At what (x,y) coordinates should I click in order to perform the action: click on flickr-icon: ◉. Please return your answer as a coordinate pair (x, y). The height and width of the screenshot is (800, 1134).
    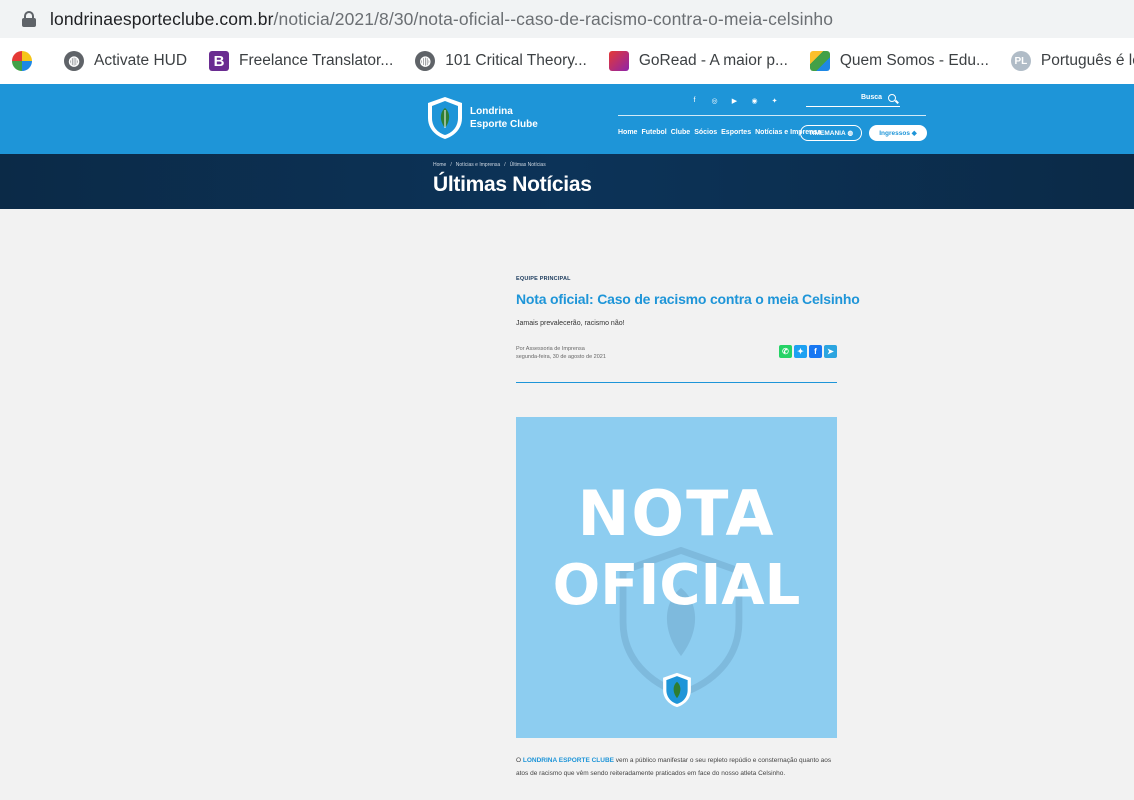
    Looking at the image, I should click on (754, 101).